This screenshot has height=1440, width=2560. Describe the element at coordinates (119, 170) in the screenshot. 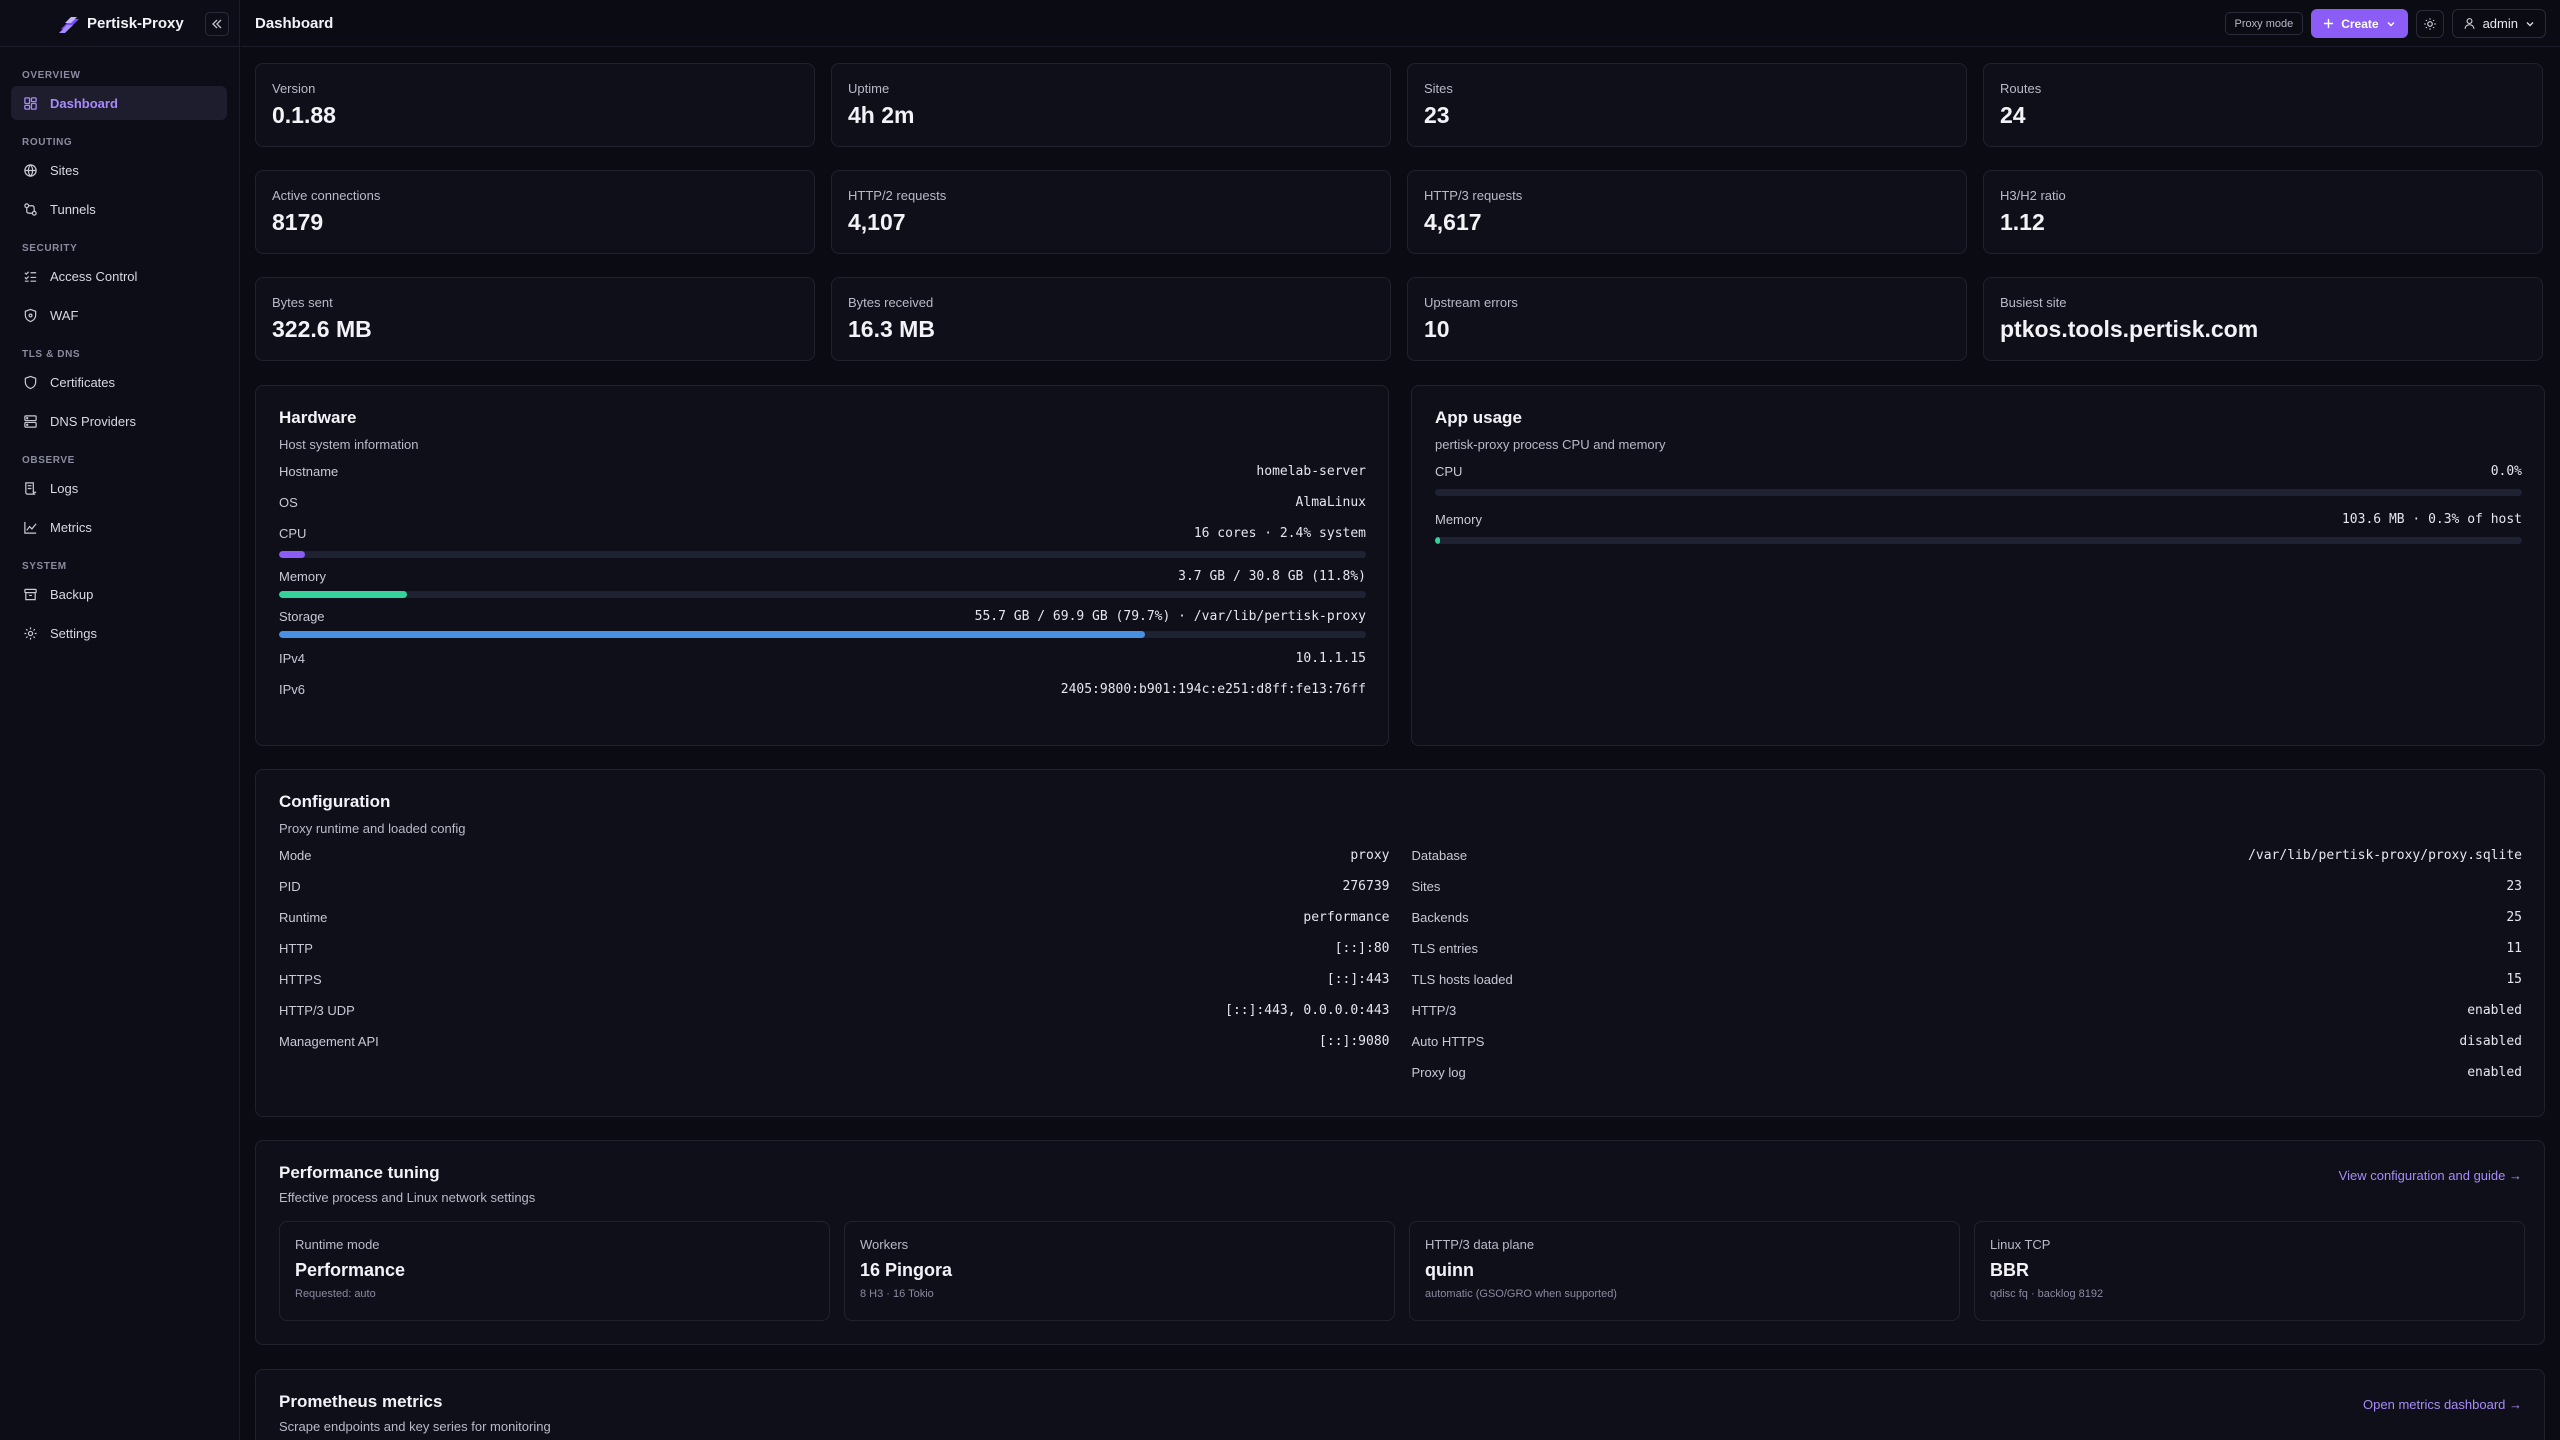

I see `sidebar-item-sites: Sites` at that location.